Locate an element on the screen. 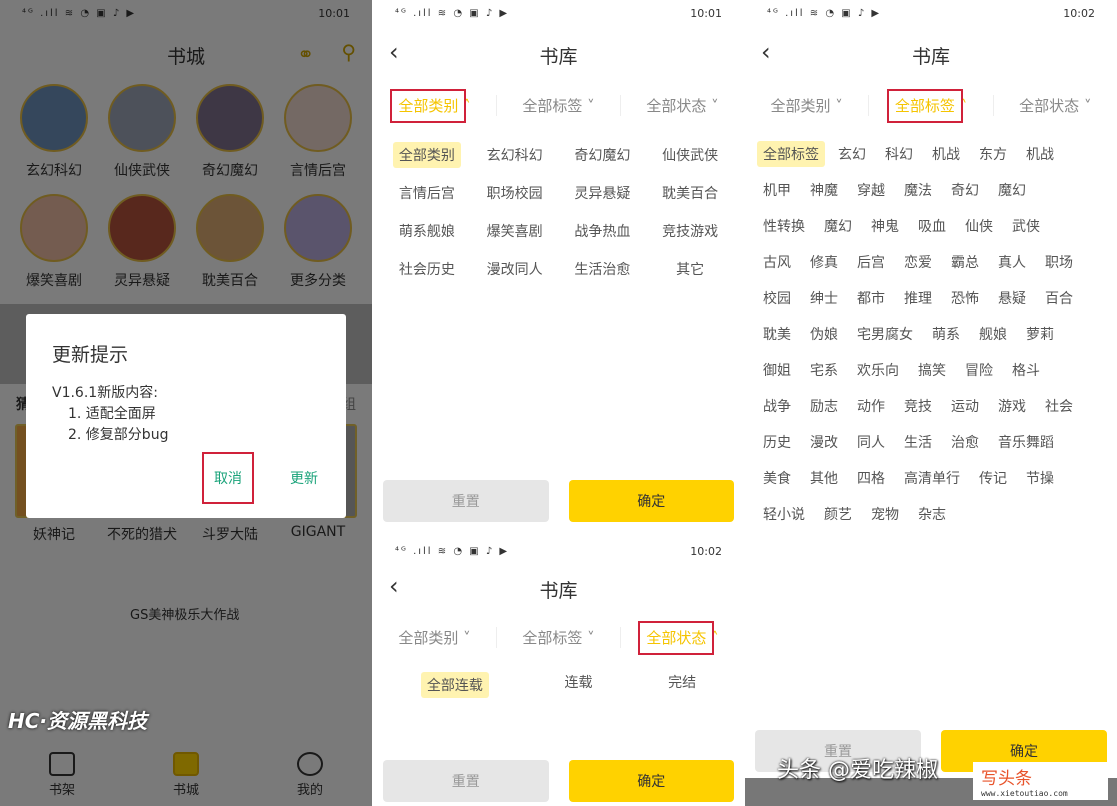 The image size is (1117, 806). category-option: 玄幻科幻 is located at coordinates (515, 155).